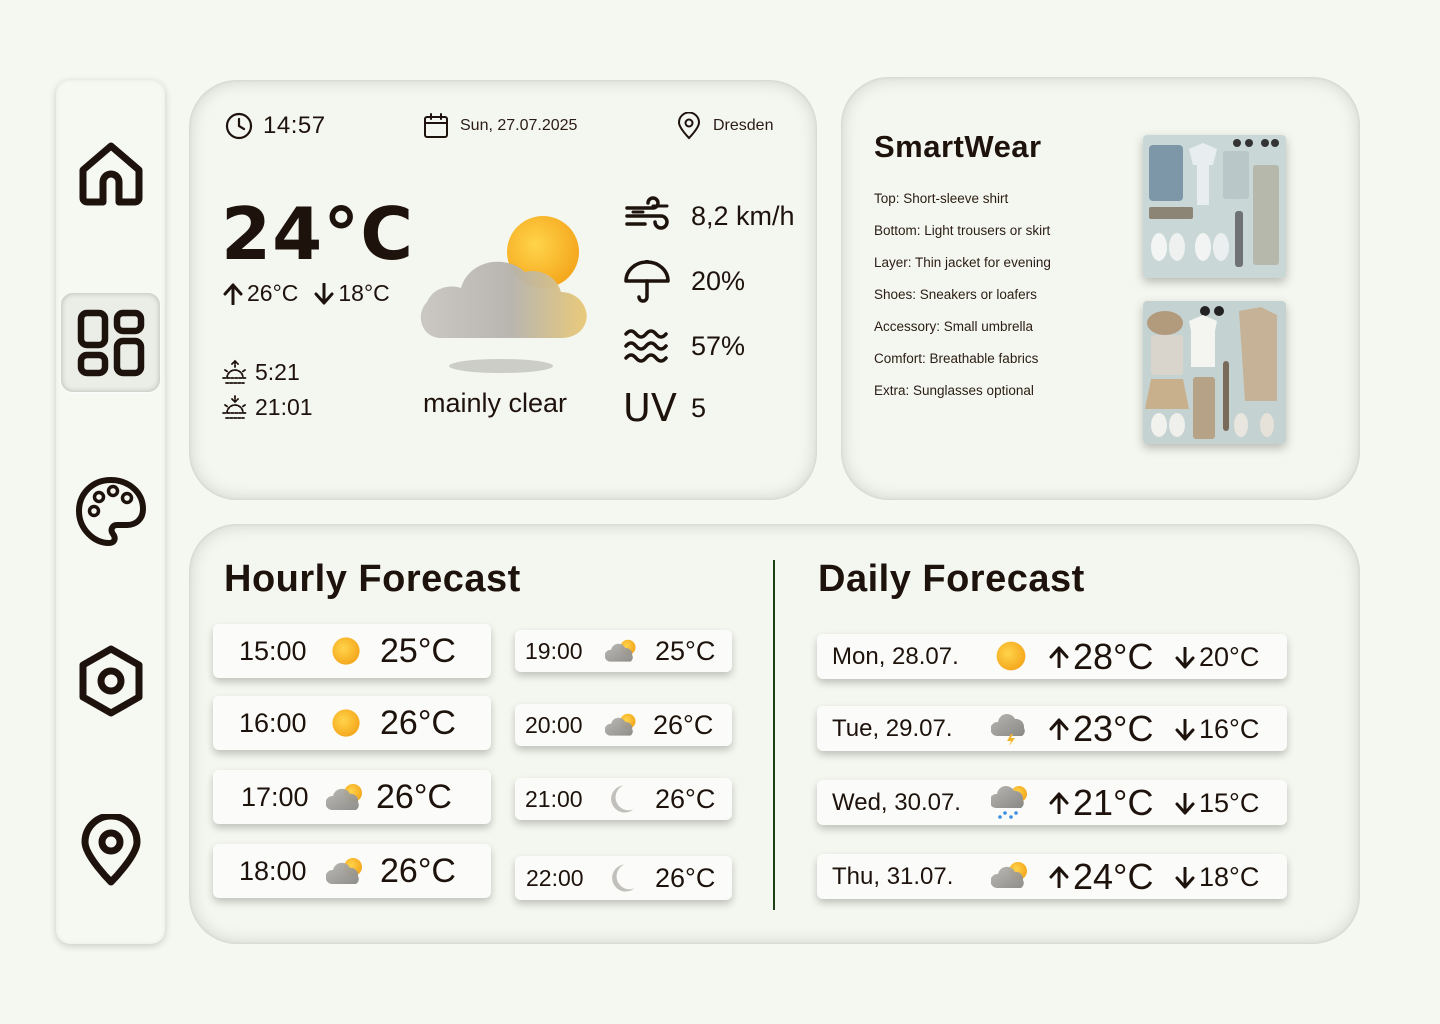 Image resolution: width=1440 pixels, height=1024 pixels. I want to click on uv-label: UV, so click(650, 408).